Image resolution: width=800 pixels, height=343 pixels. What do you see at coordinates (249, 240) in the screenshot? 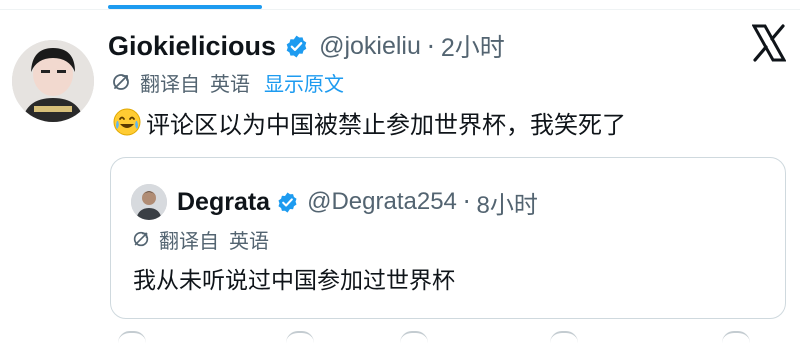
I see `quoted-source-language: 英语` at bounding box center [249, 240].